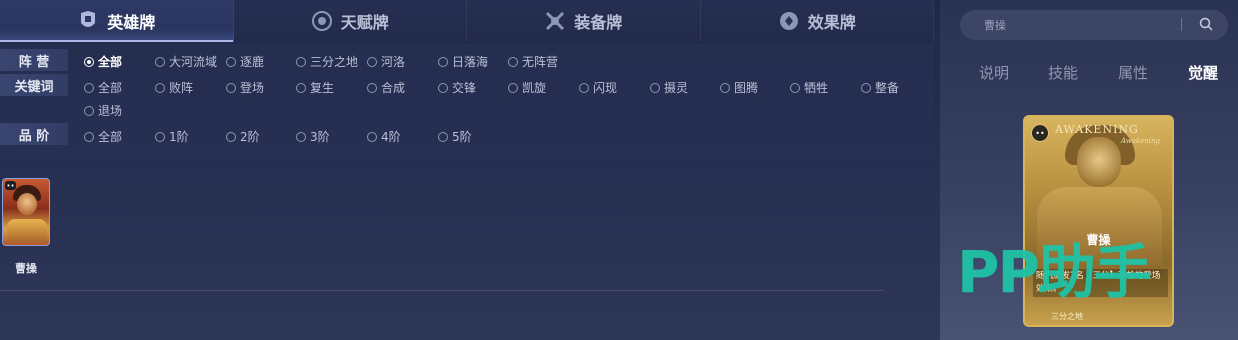 This screenshot has height=340, width=1238. I want to click on rank-option-1: 1阶, so click(172, 136).